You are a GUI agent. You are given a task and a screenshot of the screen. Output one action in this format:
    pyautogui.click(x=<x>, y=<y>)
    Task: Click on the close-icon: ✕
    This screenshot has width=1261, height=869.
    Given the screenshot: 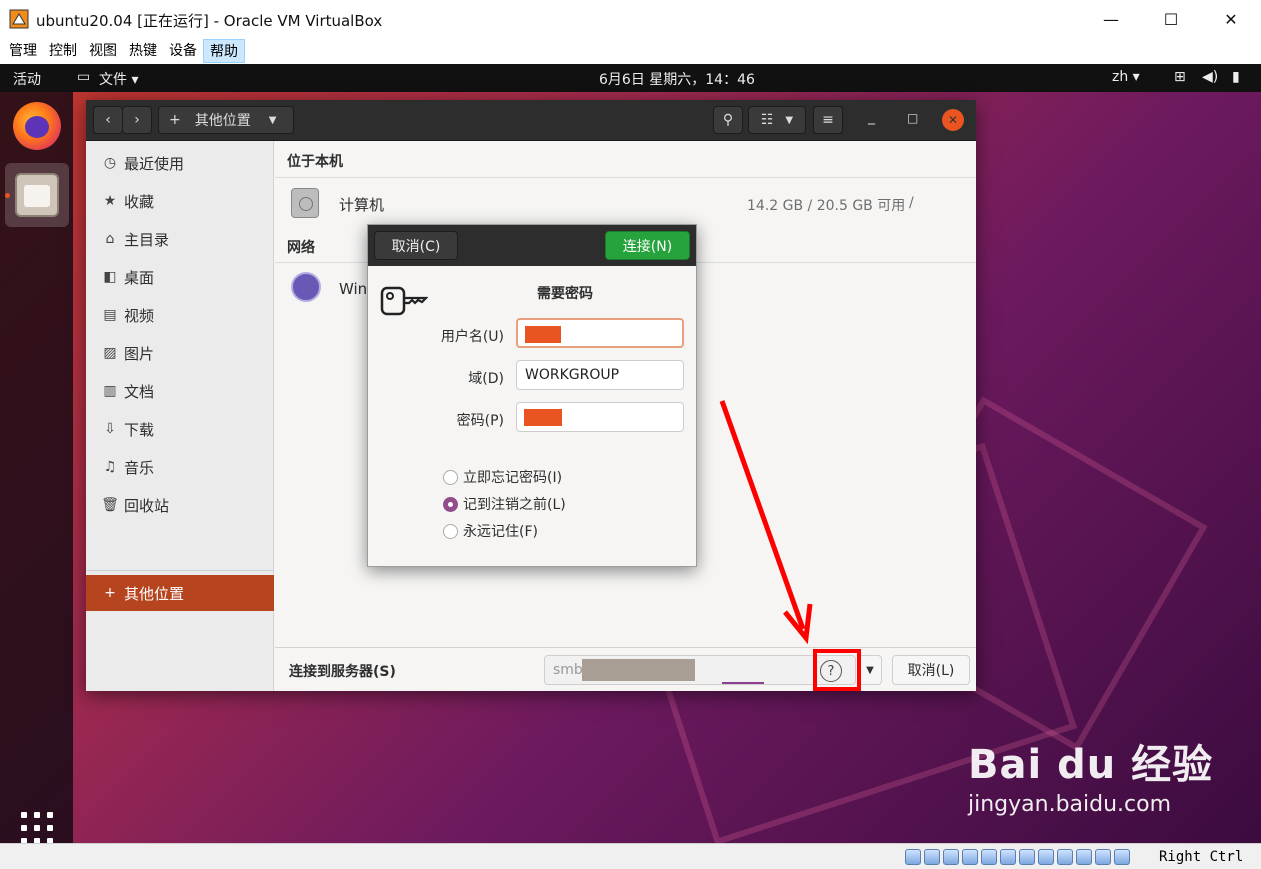 What is the action you would take?
    pyautogui.click(x=953, y=120)
    